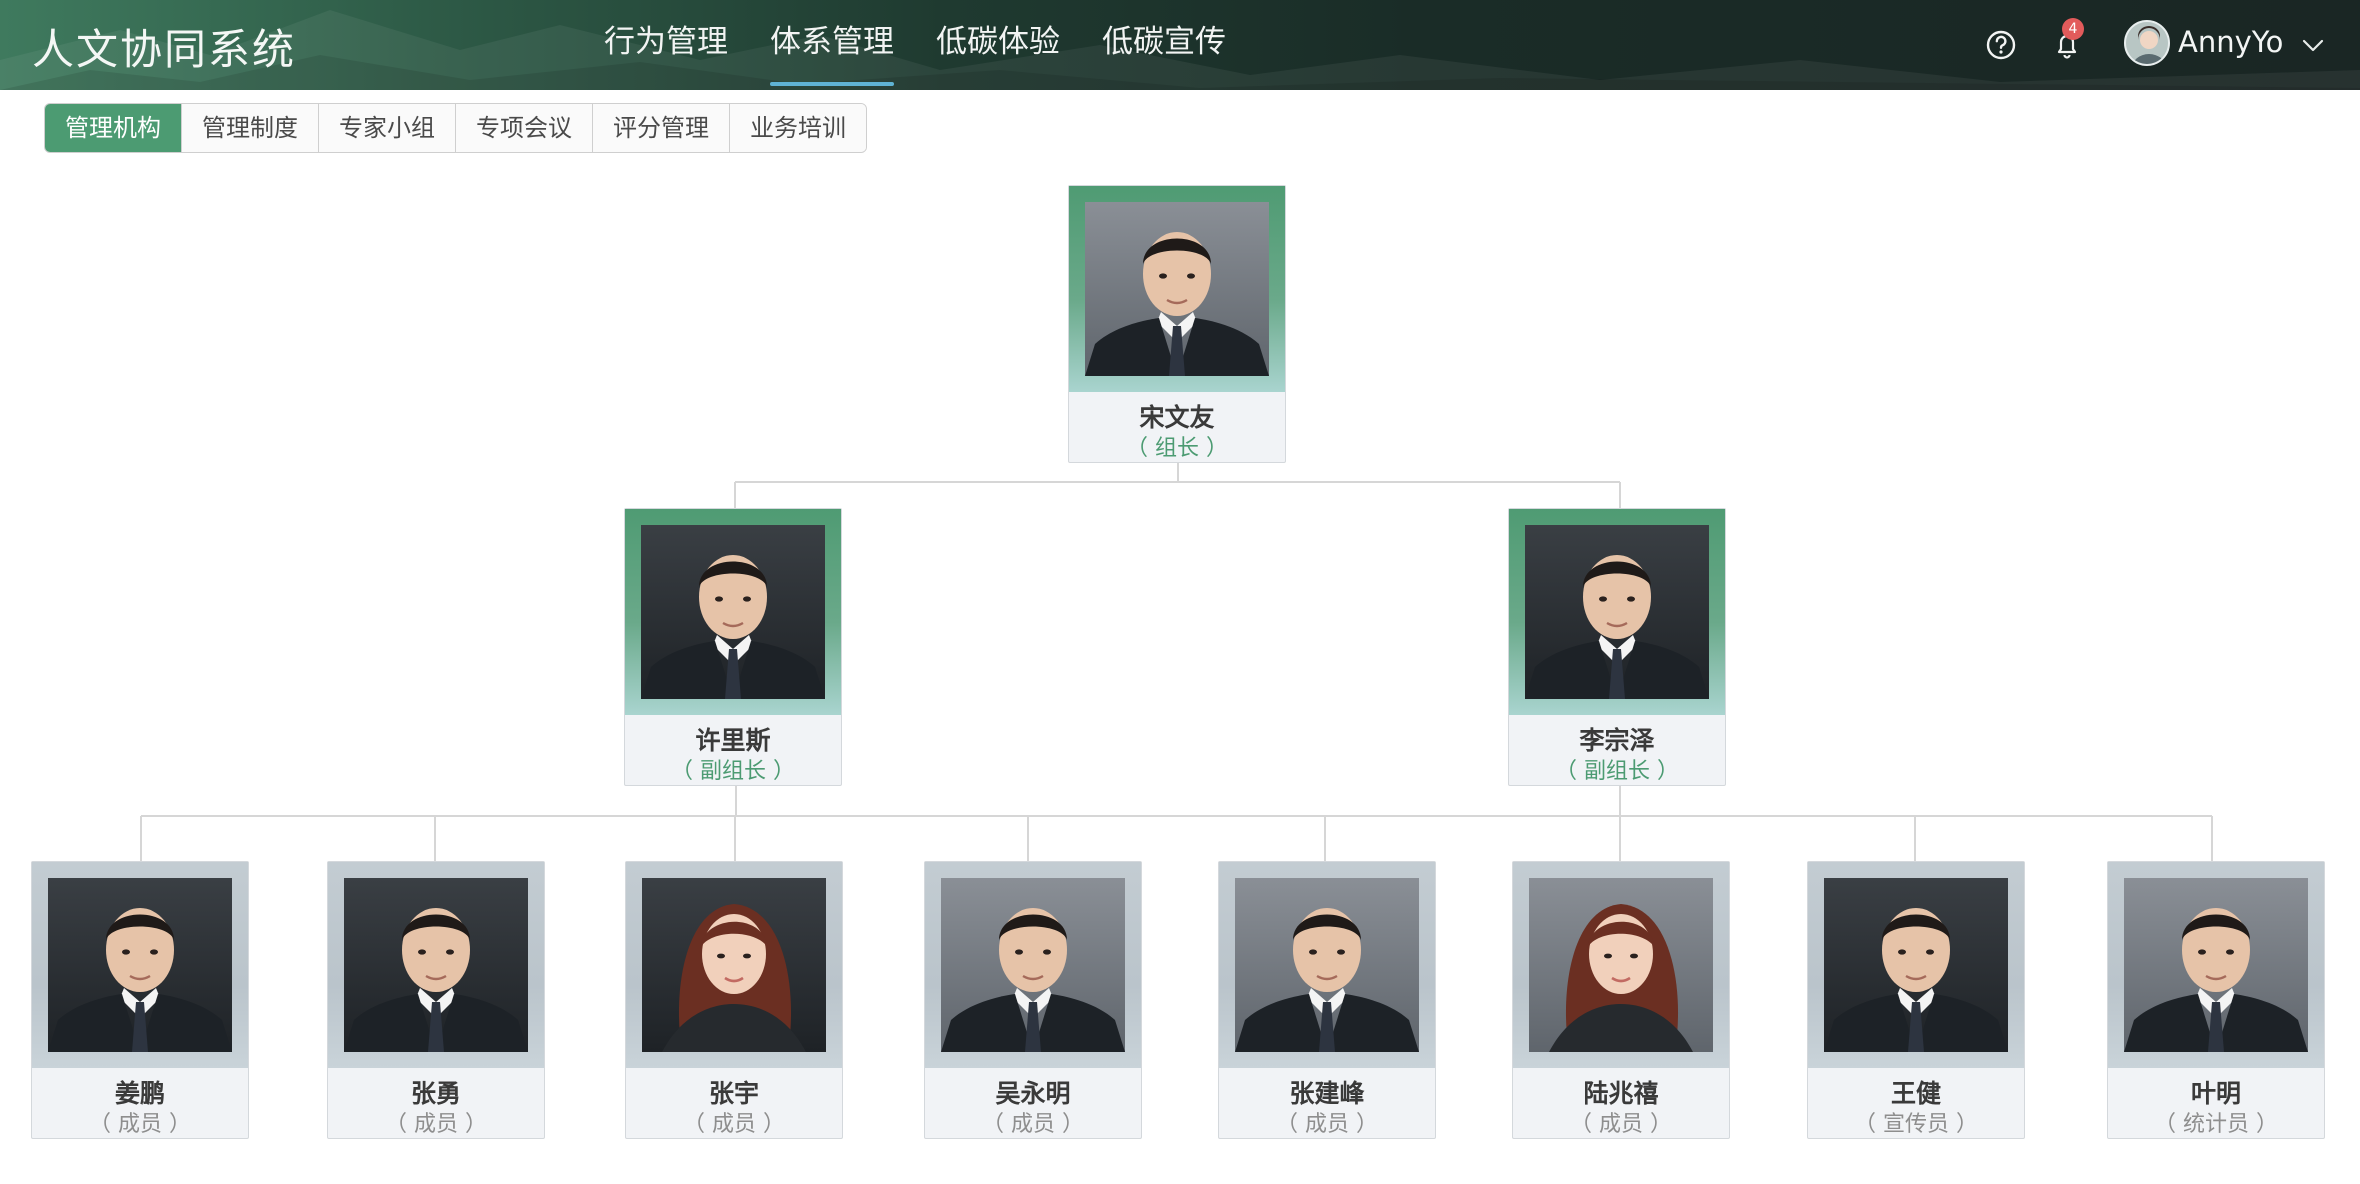 The height and width of the screenshot is (1184, 2360). Describe the element at coordinates (1621, 1093) in the screenshot. I see `member-name: 陆兆禧` at that location.